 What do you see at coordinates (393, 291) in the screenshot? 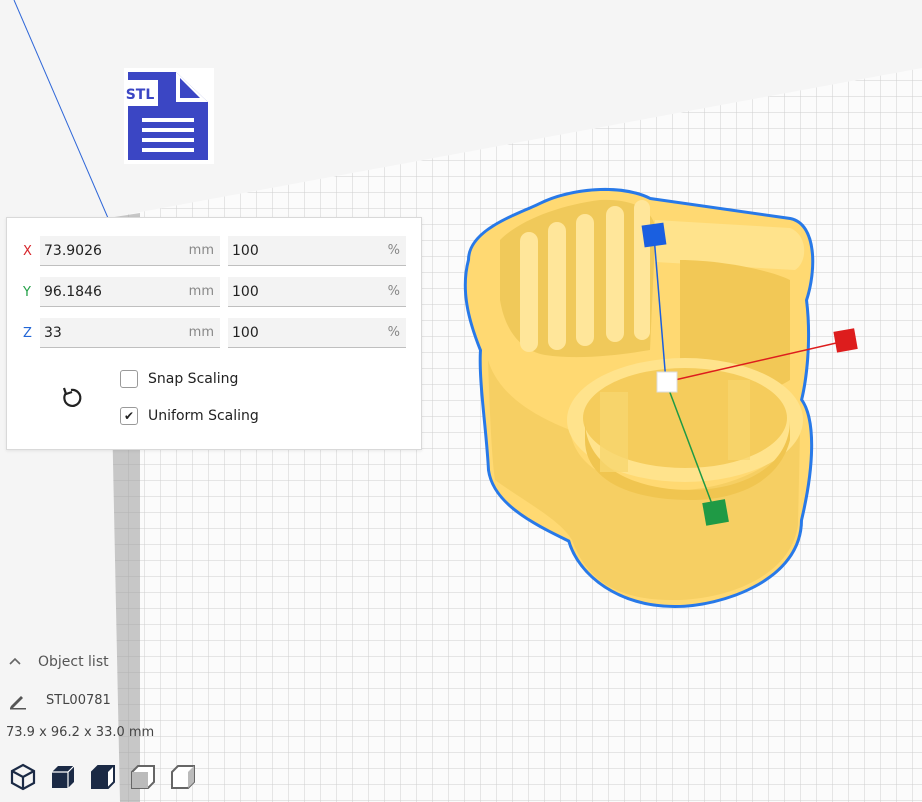
I see `percent-y-unit: %` at bounding box center [393, 291].